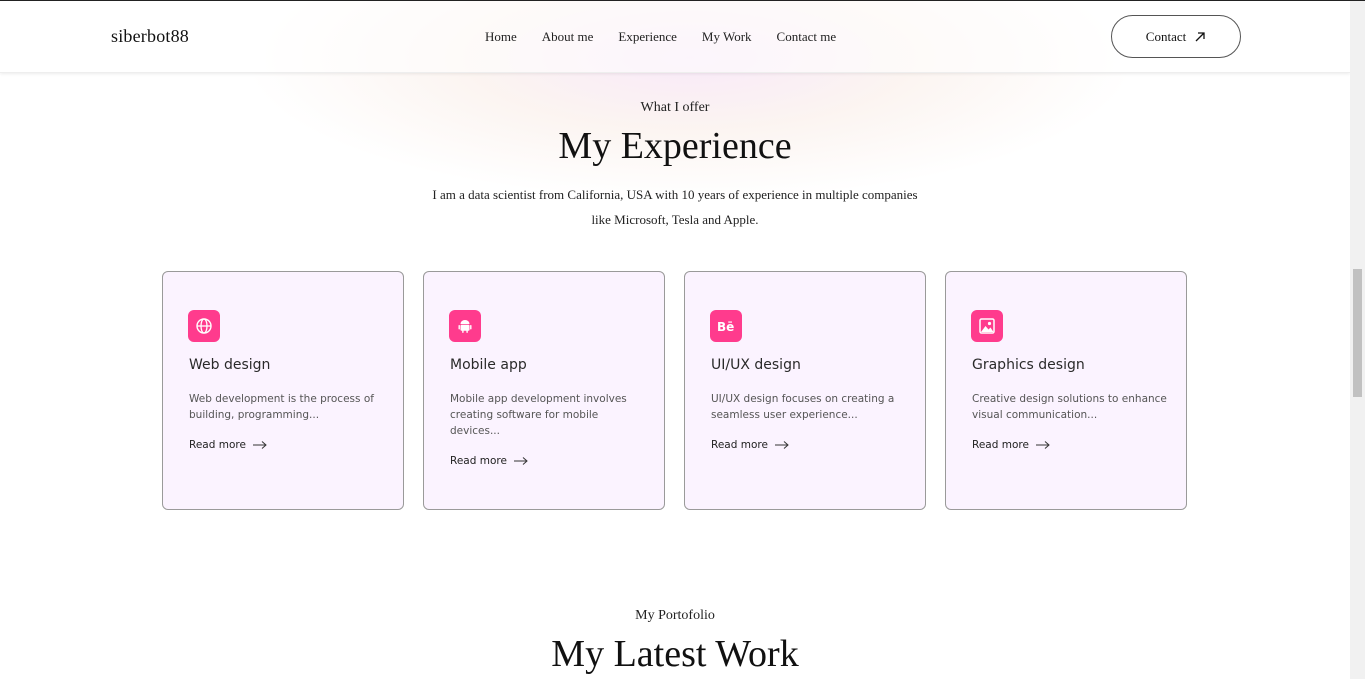 The width and height of the screenshot is (1365, 679). What do you see at coordinates (538, 399) in the screenshot?
I see `card-desc-line: Mobile app development involves` at bounding box center [538, 399].